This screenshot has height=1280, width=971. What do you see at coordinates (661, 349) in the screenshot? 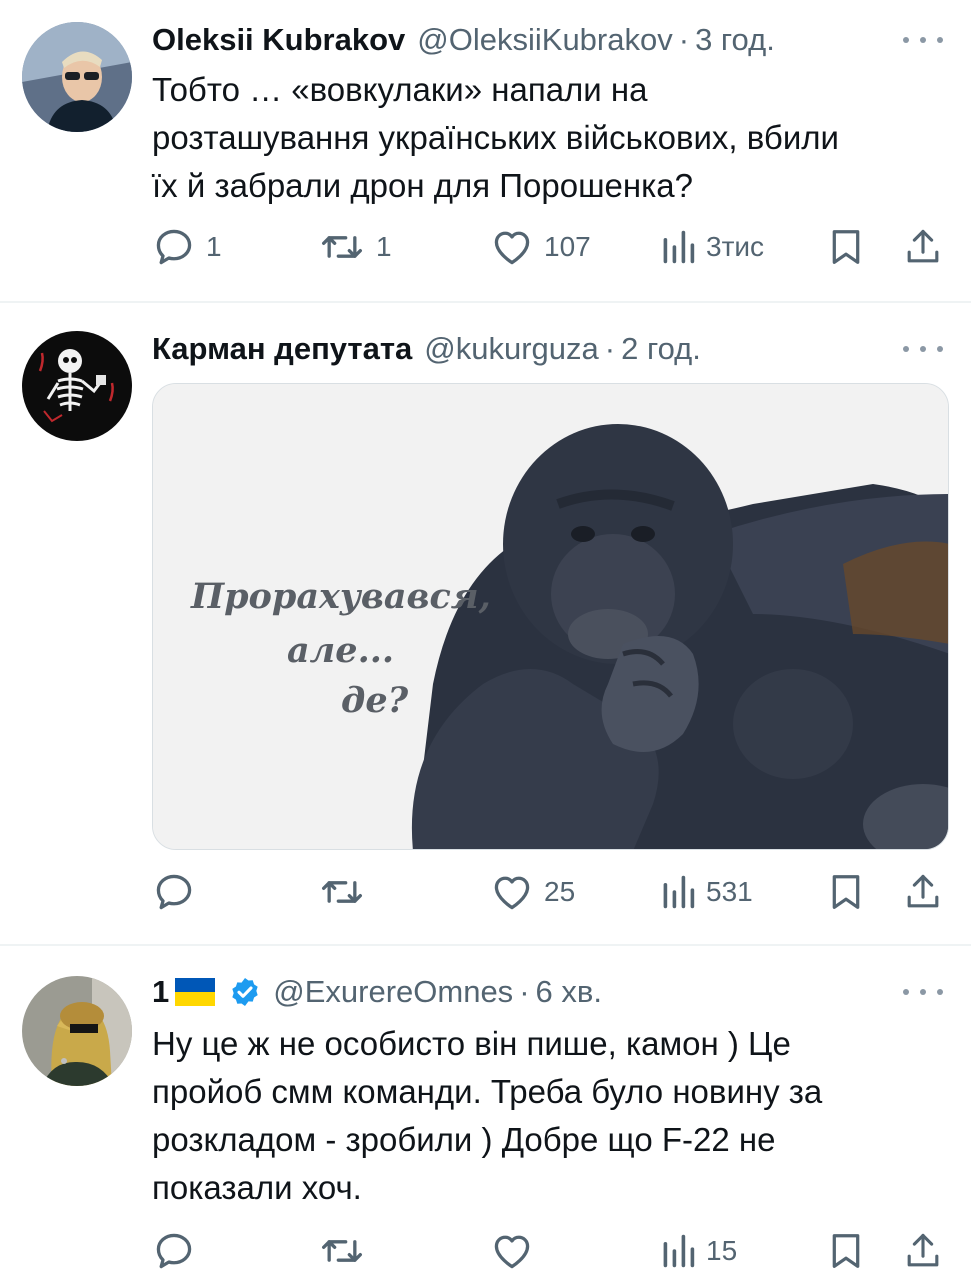
I see `timestamp: 2 год.` at bounding box center [661, 349].